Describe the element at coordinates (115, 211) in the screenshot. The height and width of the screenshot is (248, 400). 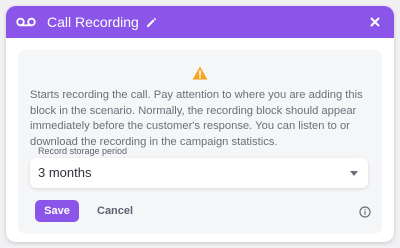
I see `cancel-button: Cancel` at that location.